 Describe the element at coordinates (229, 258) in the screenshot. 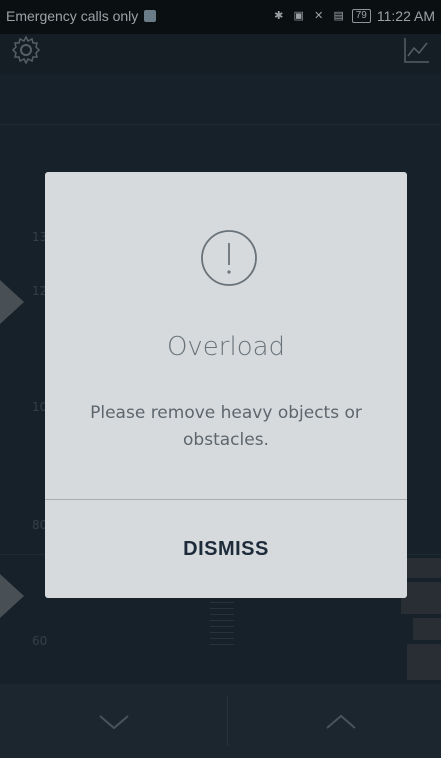

I see `exclamation-circle-icon` at that location.